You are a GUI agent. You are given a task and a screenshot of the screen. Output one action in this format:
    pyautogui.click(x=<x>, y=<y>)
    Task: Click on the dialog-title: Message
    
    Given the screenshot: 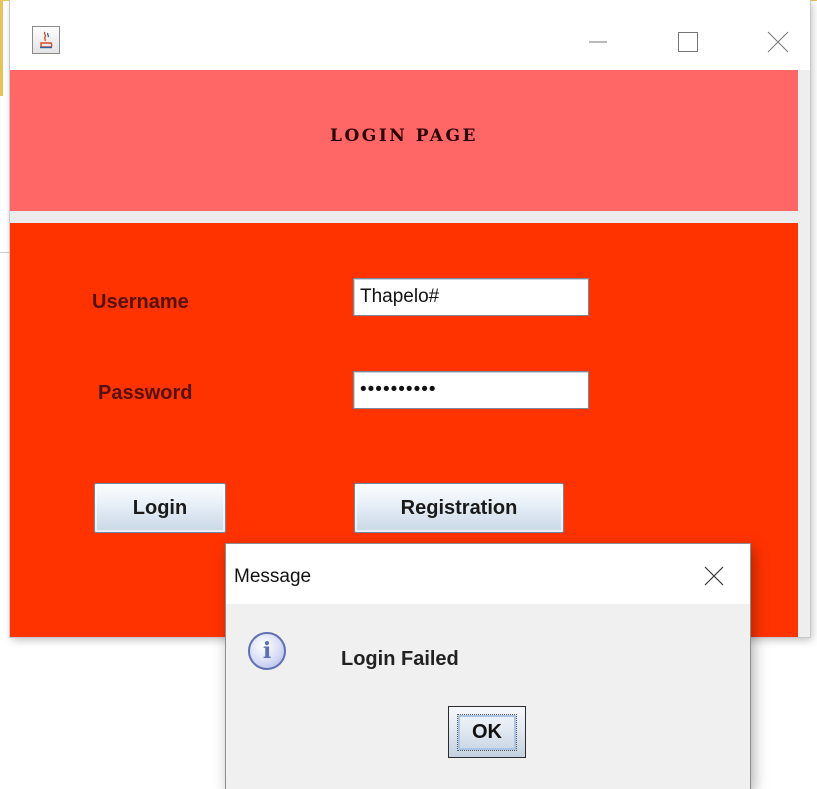 What is the action you would take?
    pyautogui.click(x=273, y=576)
    